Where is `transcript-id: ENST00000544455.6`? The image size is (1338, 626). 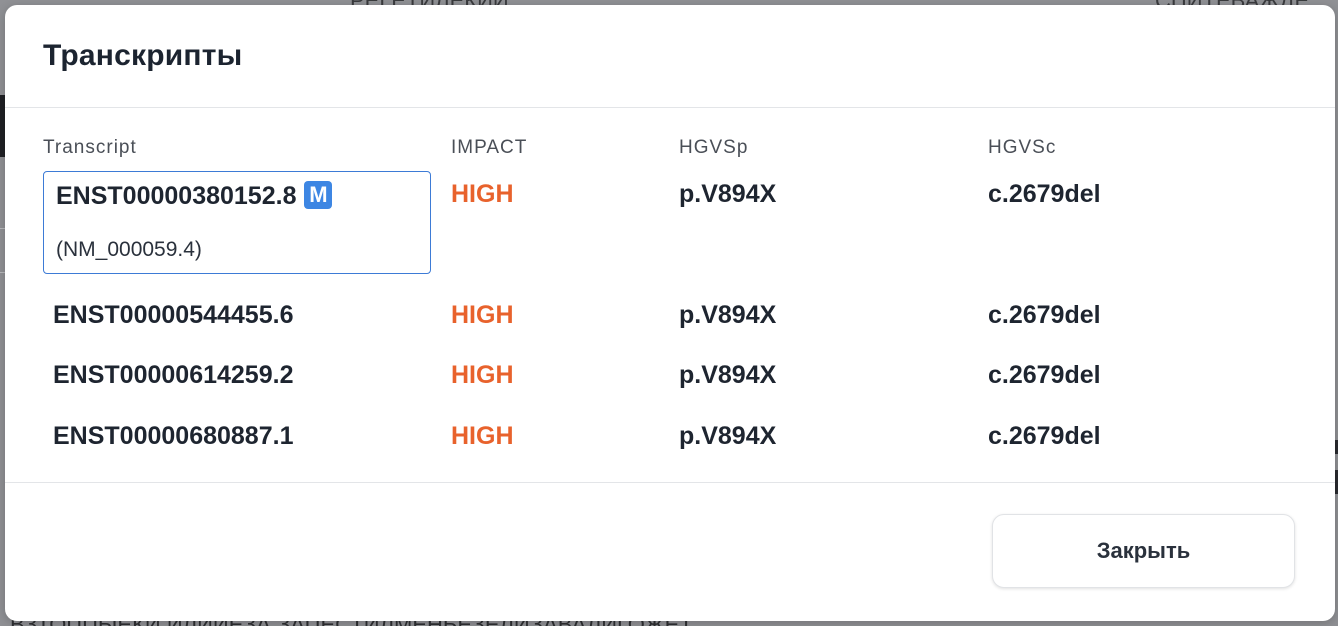
transcript-id: ENST00000544455.6 is located at coordinates (173, 315).